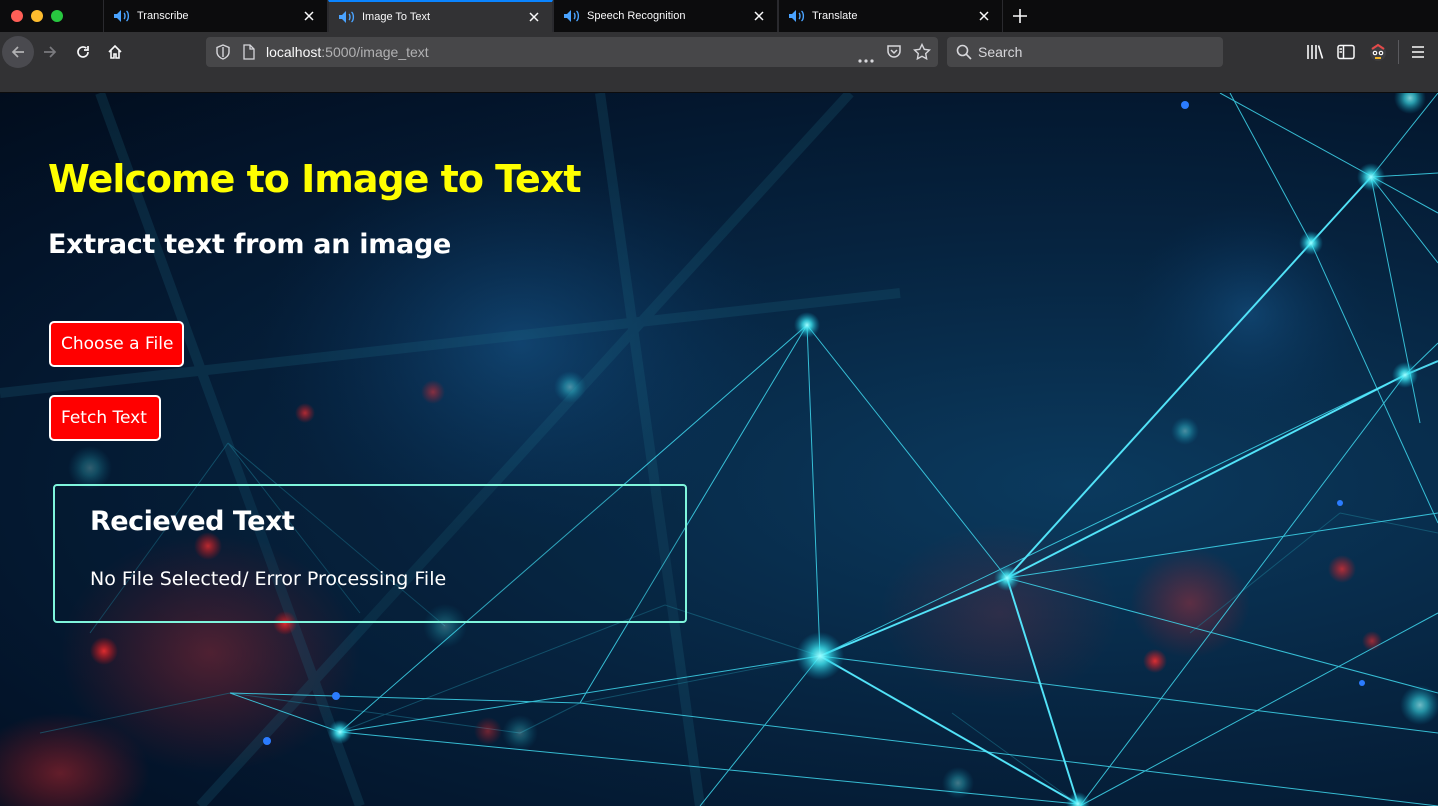 The width and height of the screenshot is (1438, 806). I want to click on tab-transcribe: Transcribe, so click(215, 16).